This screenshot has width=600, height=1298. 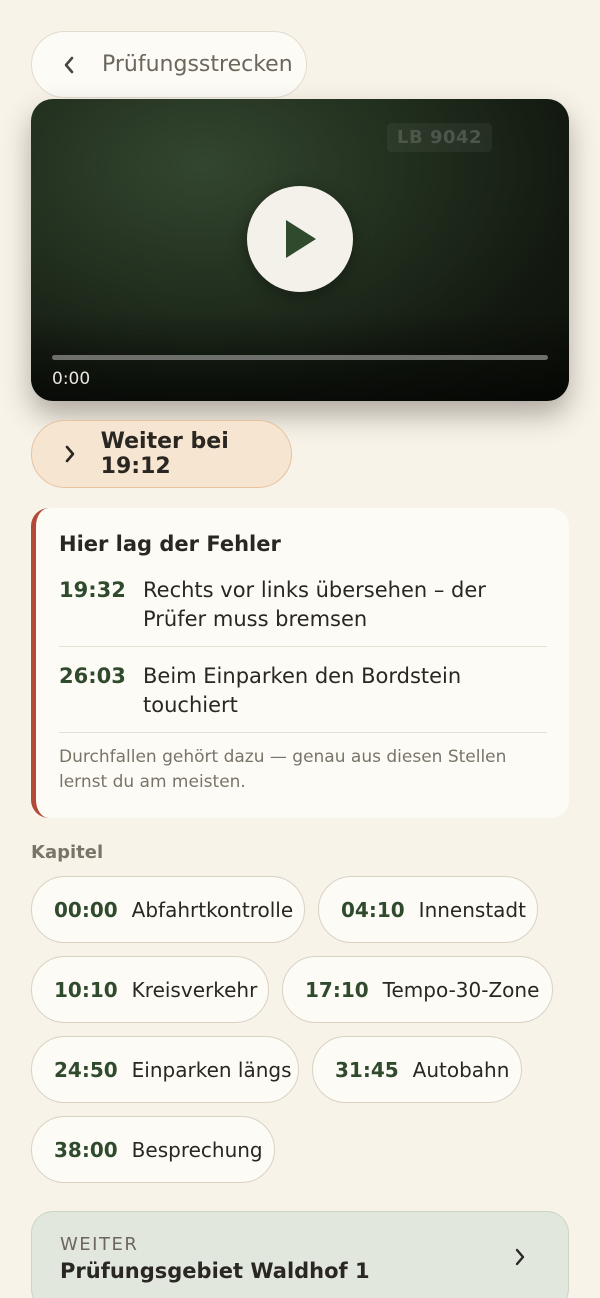 I want to click on chevron-left-icon, so click(x=73, y=65).